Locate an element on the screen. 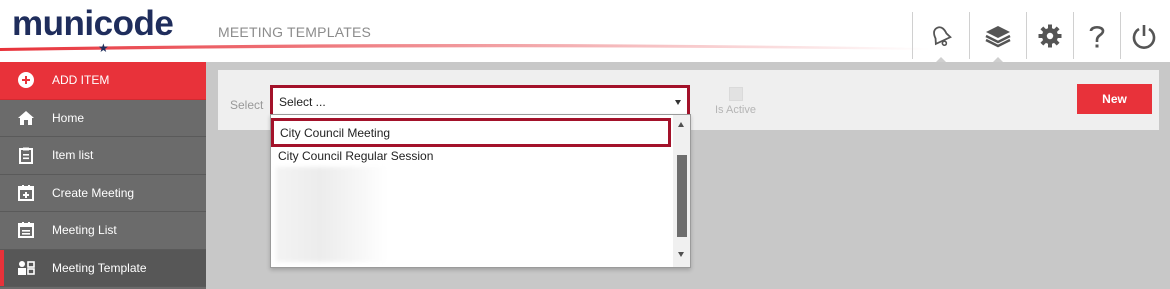 The height and width of the screenshot is (289, 1170). help-icon is located at coordinates (1097, 36).